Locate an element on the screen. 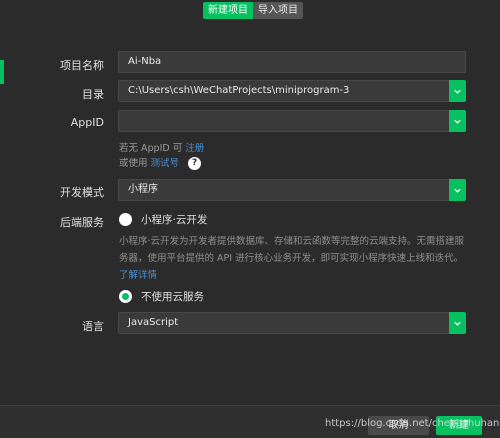 The image size is (500, 438). language-value: JavaScript is located at coordinates (153, 322).